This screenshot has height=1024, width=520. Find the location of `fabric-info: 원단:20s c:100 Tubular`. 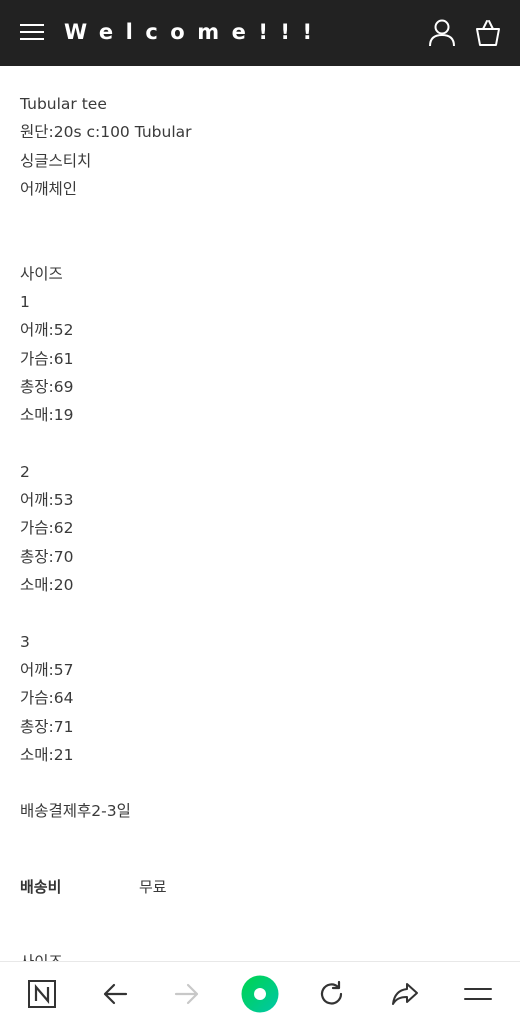

fabric-info: 원단:20s c:100 Tubular is located at coordinates (106, 132).